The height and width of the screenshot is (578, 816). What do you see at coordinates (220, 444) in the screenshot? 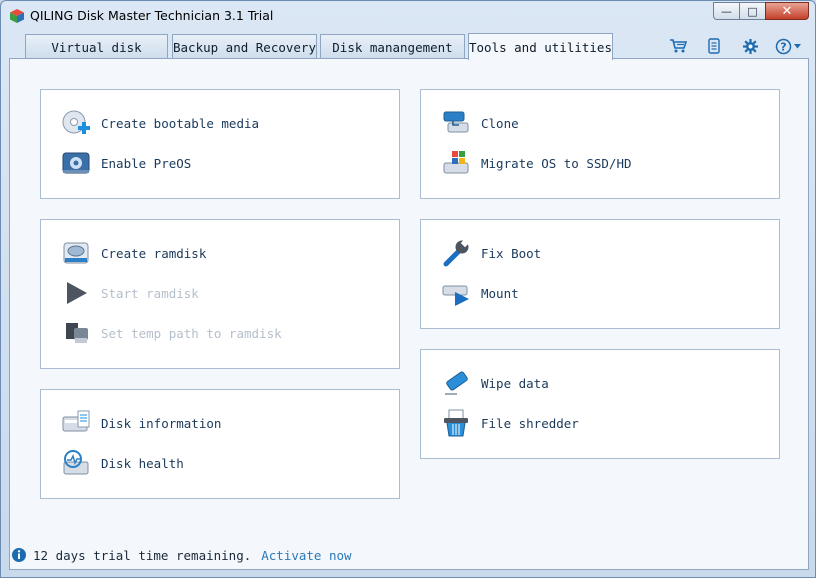
I see `group-disk-info: Disk information Disk health` at bounding box center [220, 444].